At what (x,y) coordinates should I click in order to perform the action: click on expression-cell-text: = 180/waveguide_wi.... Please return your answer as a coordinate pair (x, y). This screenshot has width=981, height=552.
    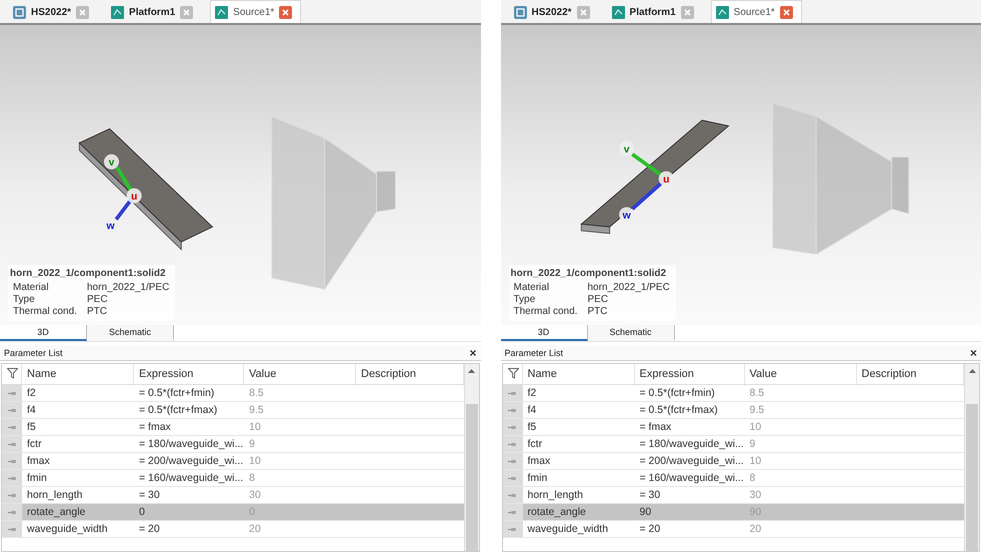
    Looking at the image, I should click on (691, 444).